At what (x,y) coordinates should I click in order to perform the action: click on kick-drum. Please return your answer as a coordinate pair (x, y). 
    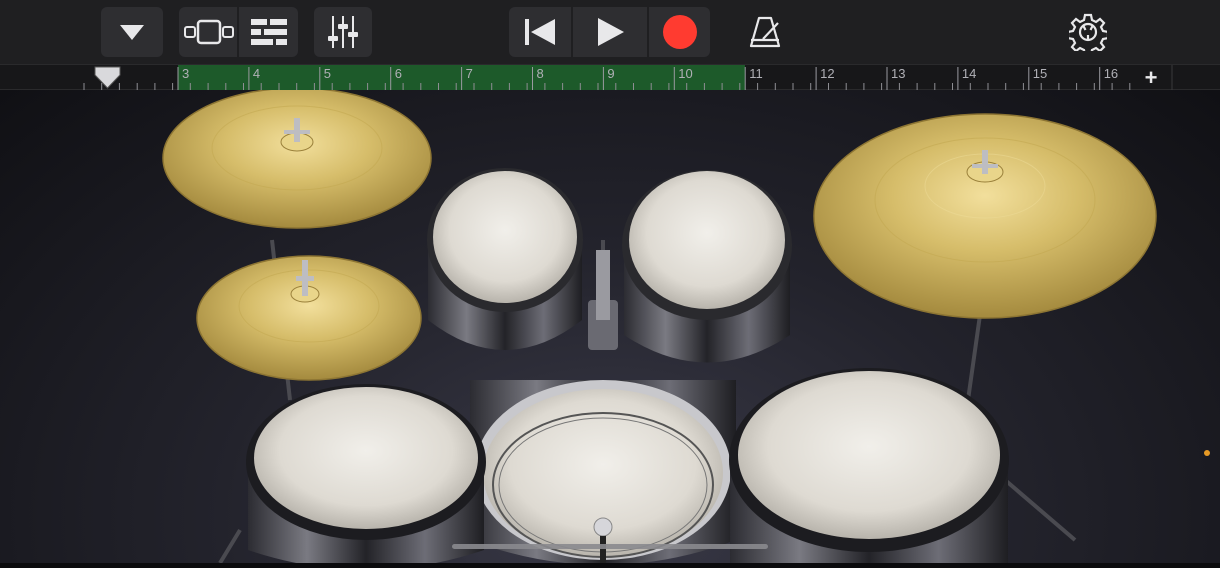
    Looking at the image, I should click on (603, 472).